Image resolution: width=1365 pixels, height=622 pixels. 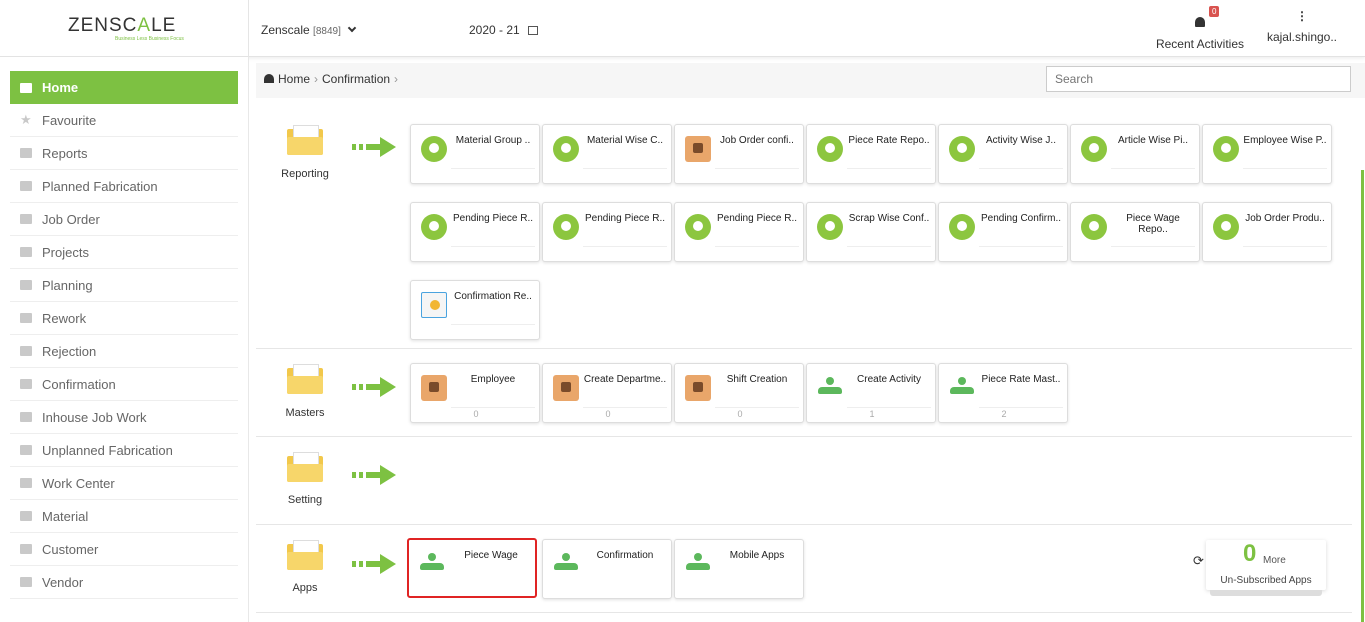 I want to click on report-tile: Job Order confi.., so click(x=739, y=154).